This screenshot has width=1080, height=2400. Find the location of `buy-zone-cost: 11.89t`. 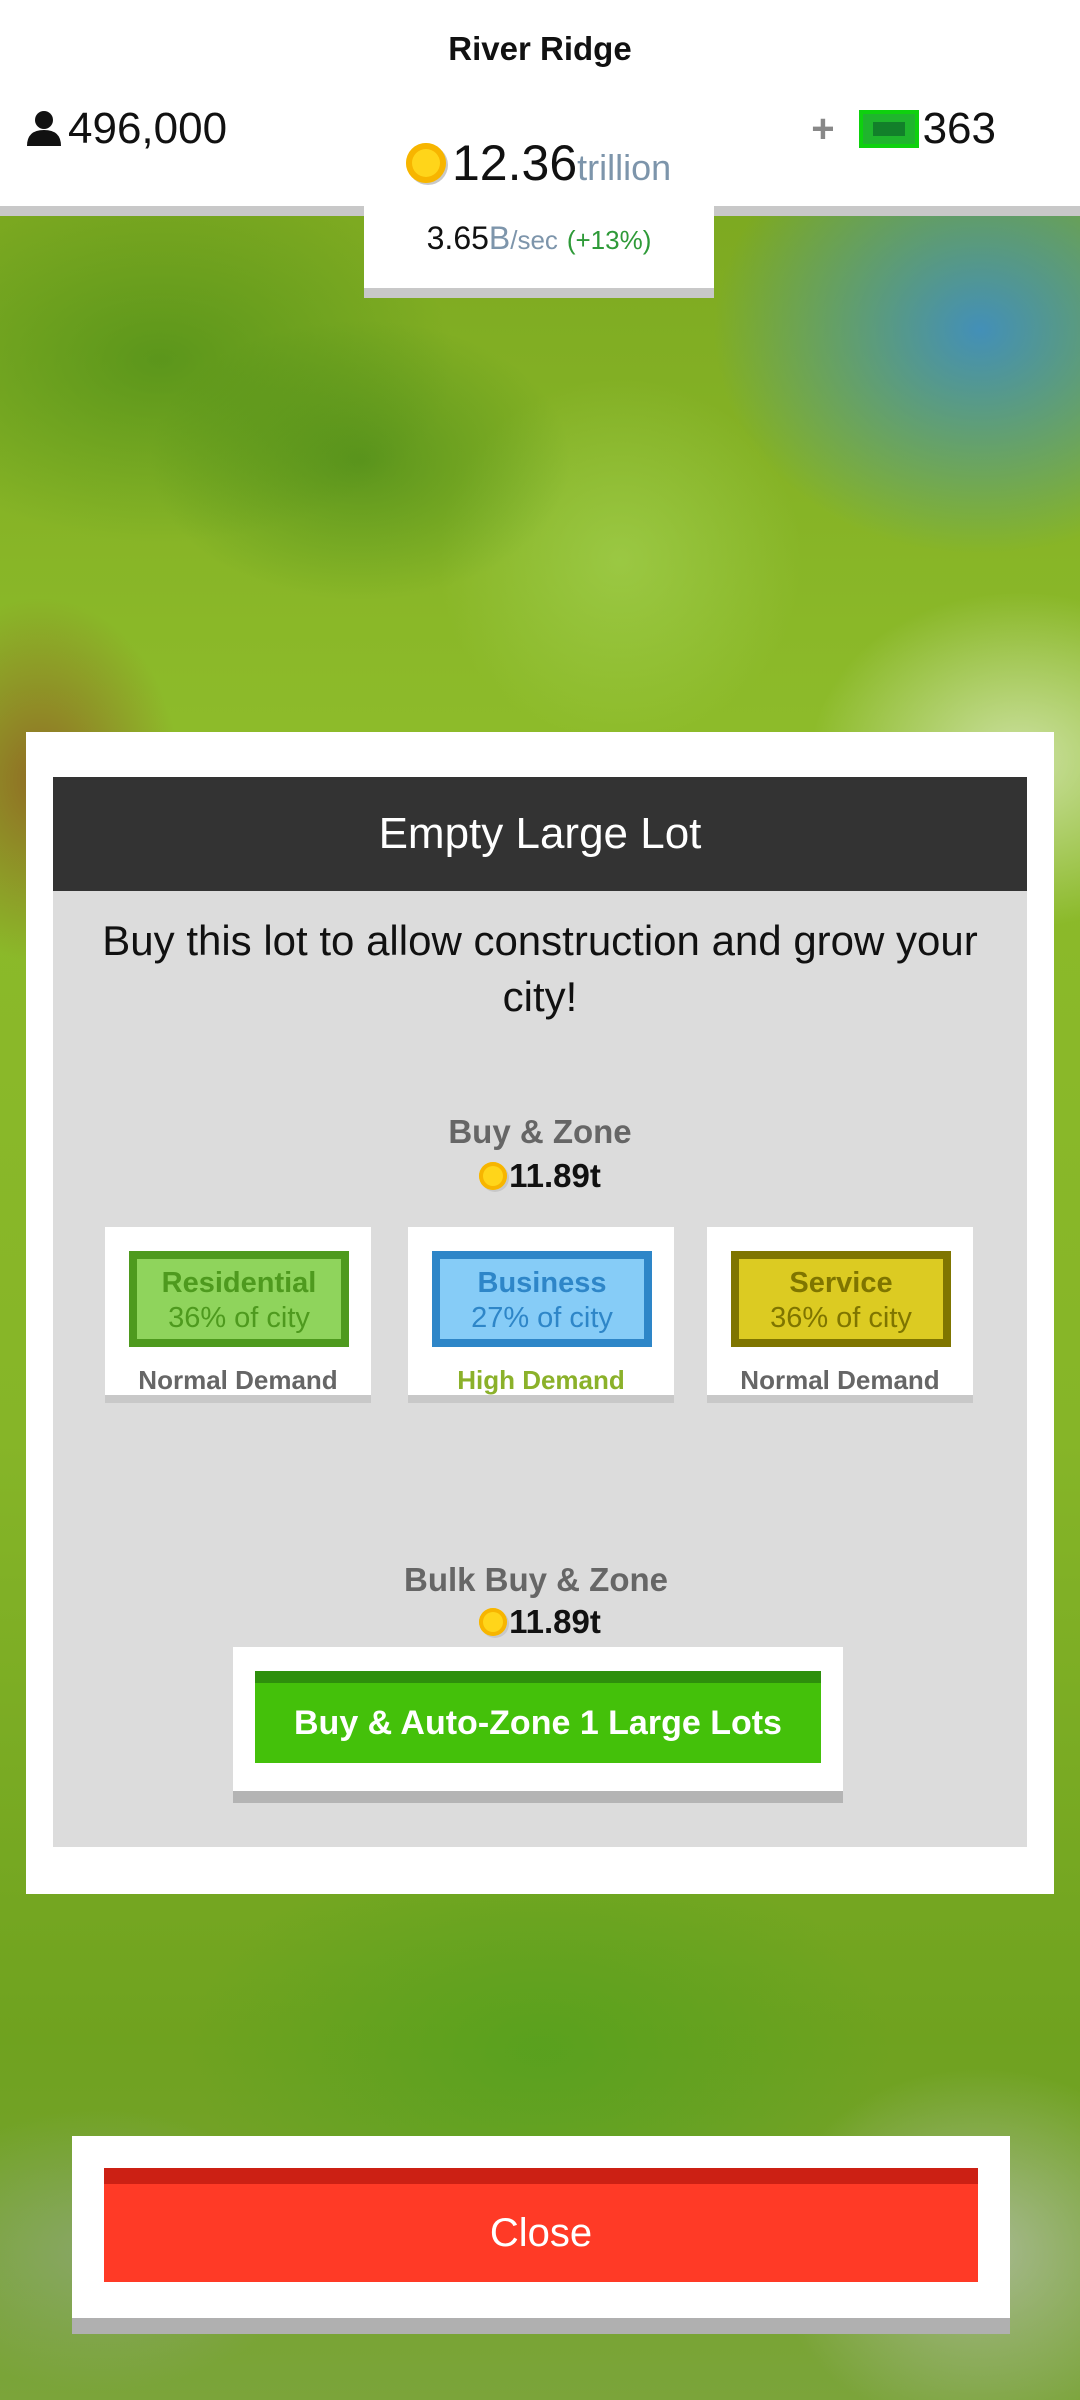

buy-zone-cost: 11.89t is located at coordinates (540, 1176).